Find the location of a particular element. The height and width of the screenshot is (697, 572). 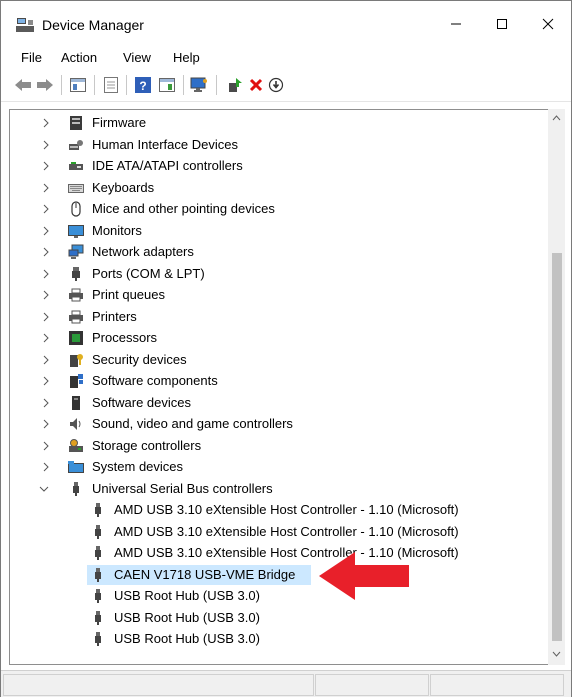

close-button is located at coordinates (548, 24).